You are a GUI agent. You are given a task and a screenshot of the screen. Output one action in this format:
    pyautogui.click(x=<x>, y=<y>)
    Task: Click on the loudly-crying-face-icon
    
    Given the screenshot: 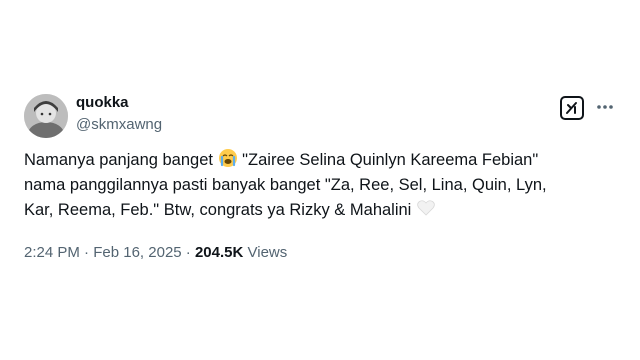 What is the action you would take?
    pyautogui.click(x=227, y=158)
    